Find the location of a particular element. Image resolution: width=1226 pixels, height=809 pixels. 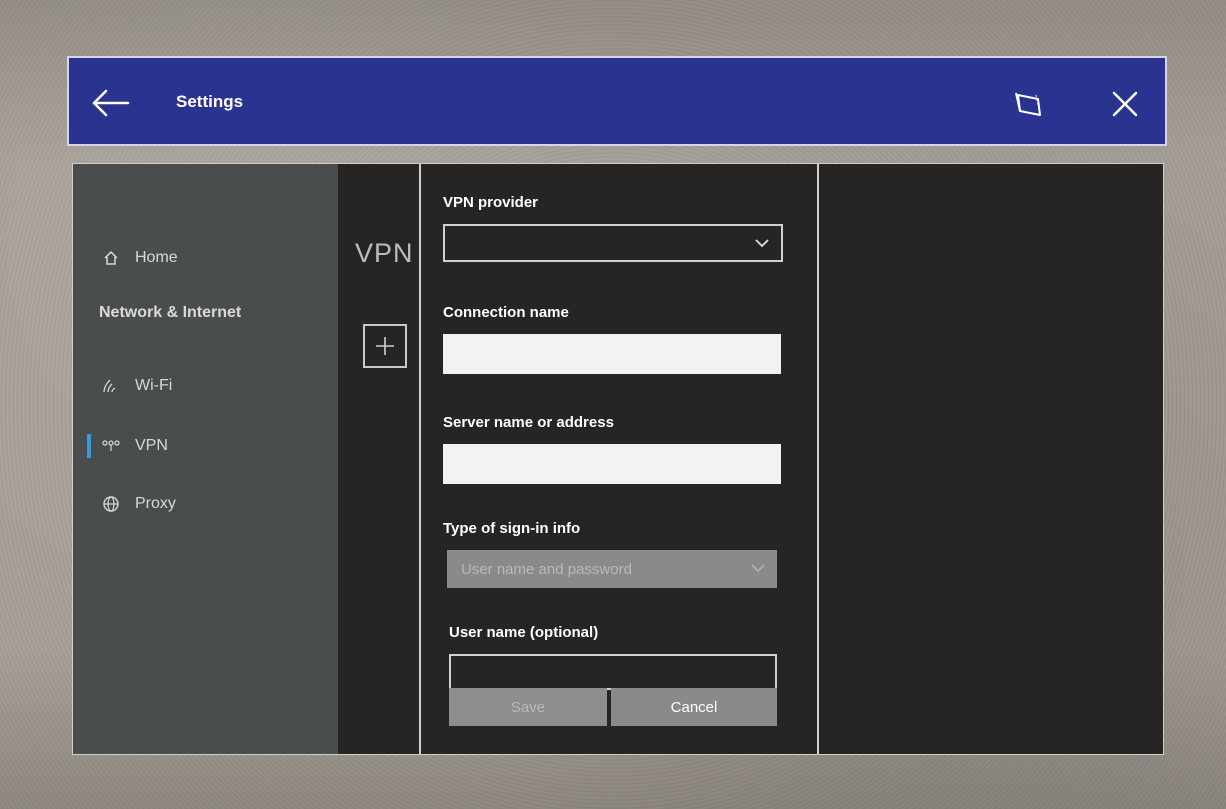

sidebar-item-vpn: VPN is located at coordinates (133, 446).